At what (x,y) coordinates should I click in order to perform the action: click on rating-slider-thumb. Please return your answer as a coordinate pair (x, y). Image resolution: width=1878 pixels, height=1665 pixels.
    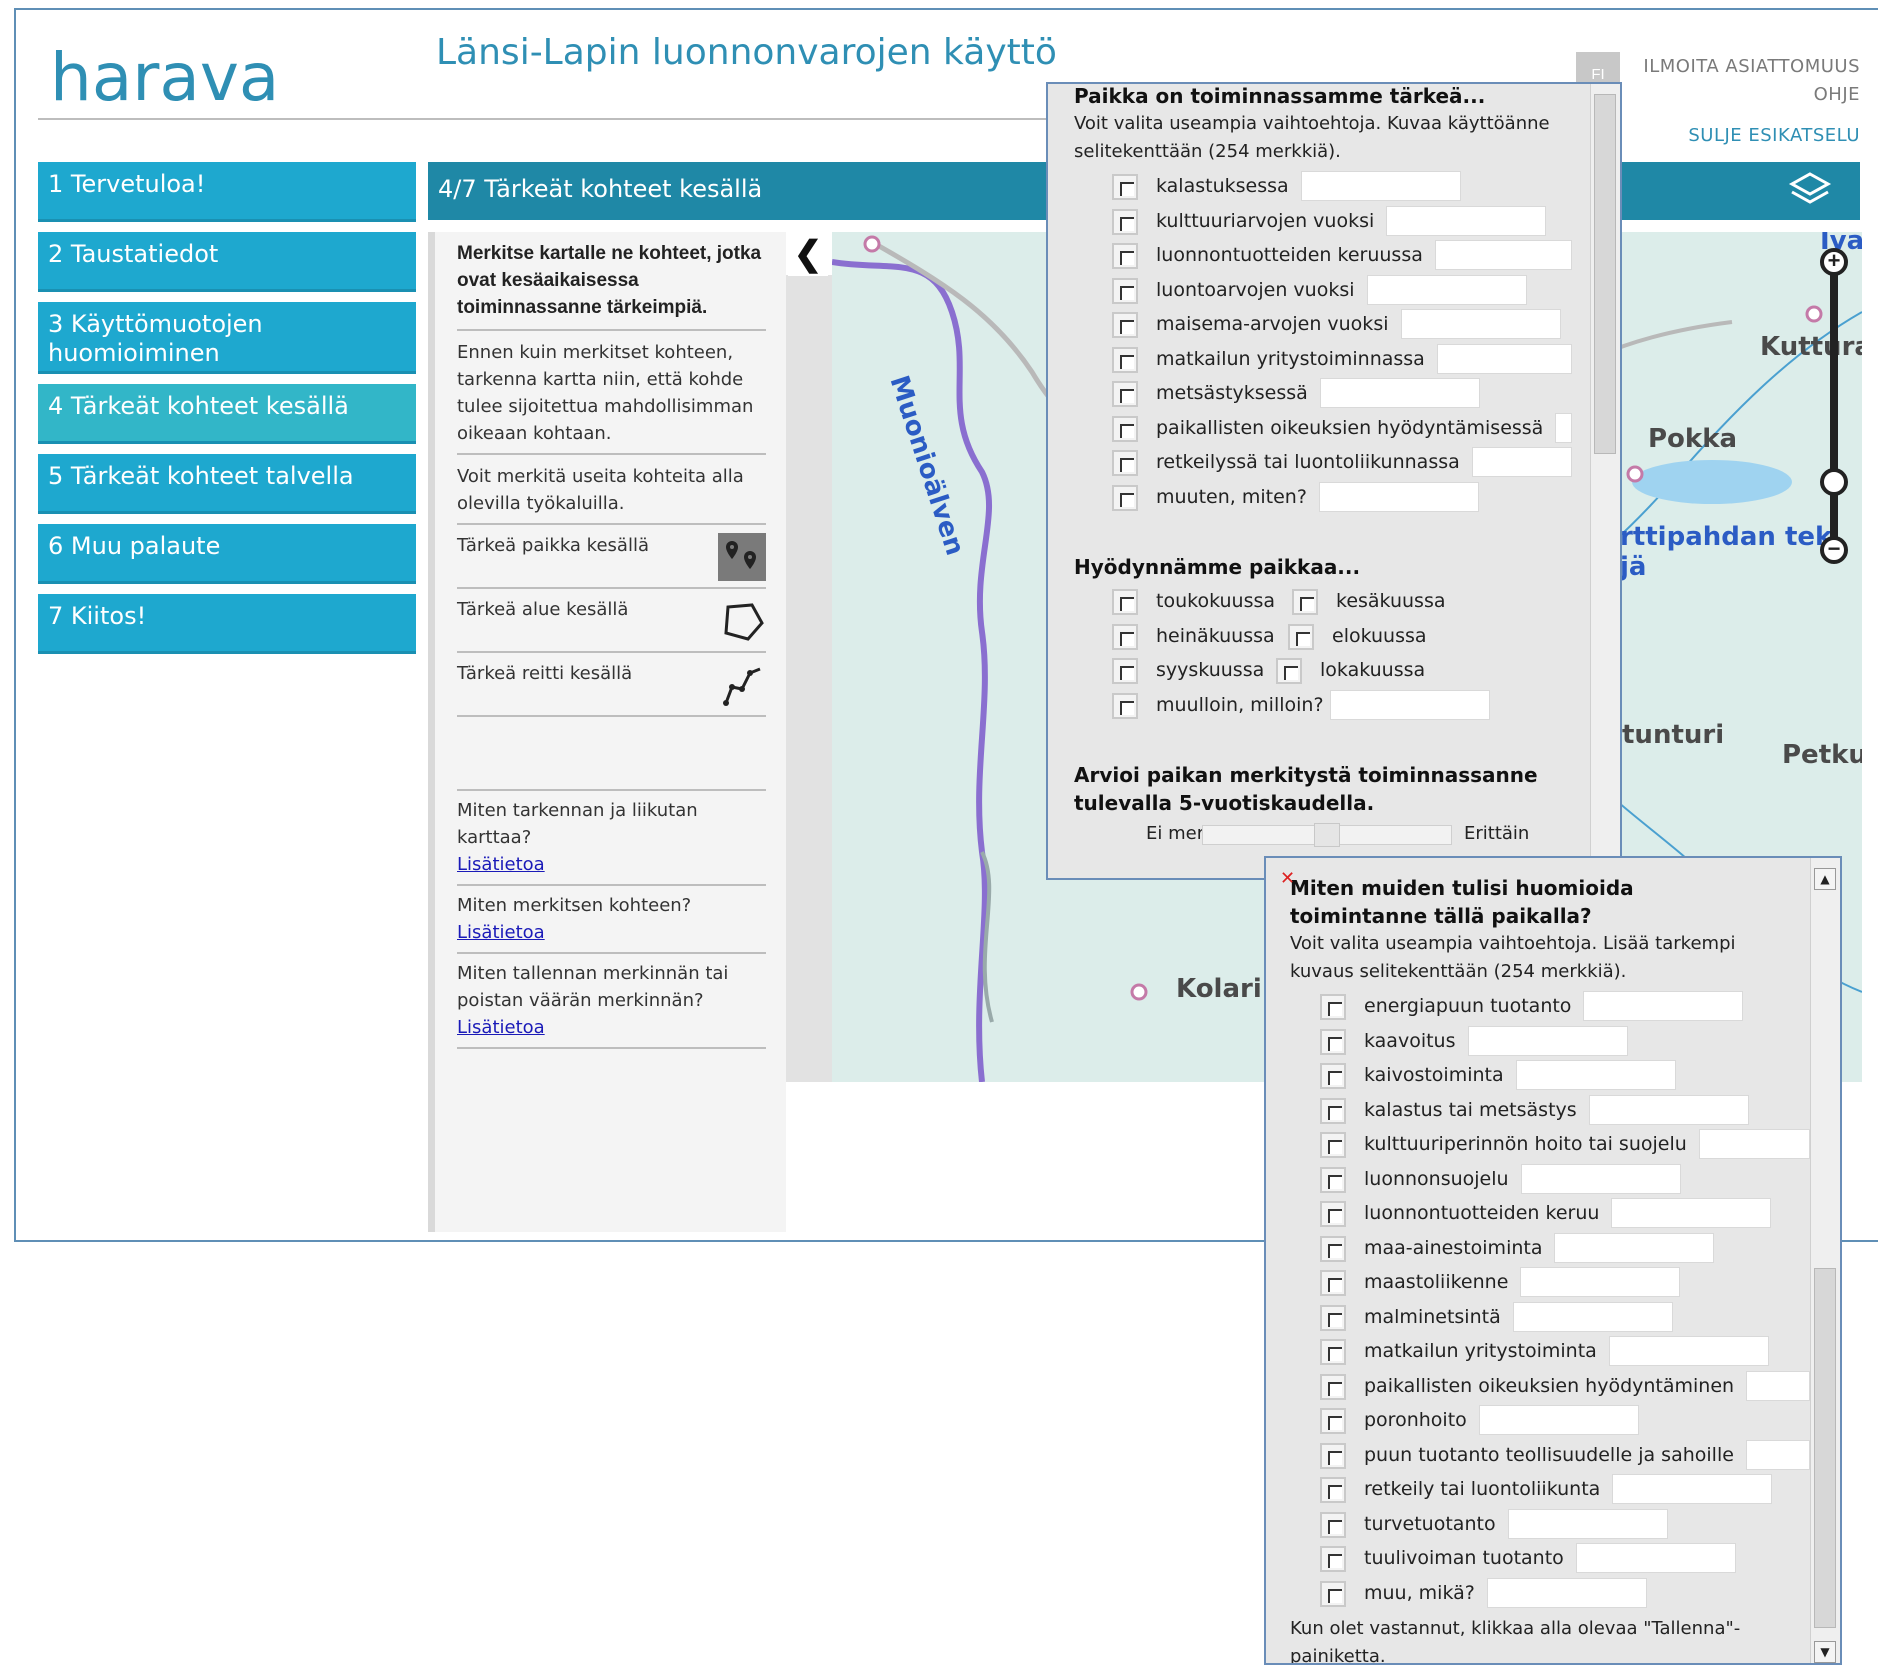
    Looking at the image, I should click on (1327, 835).